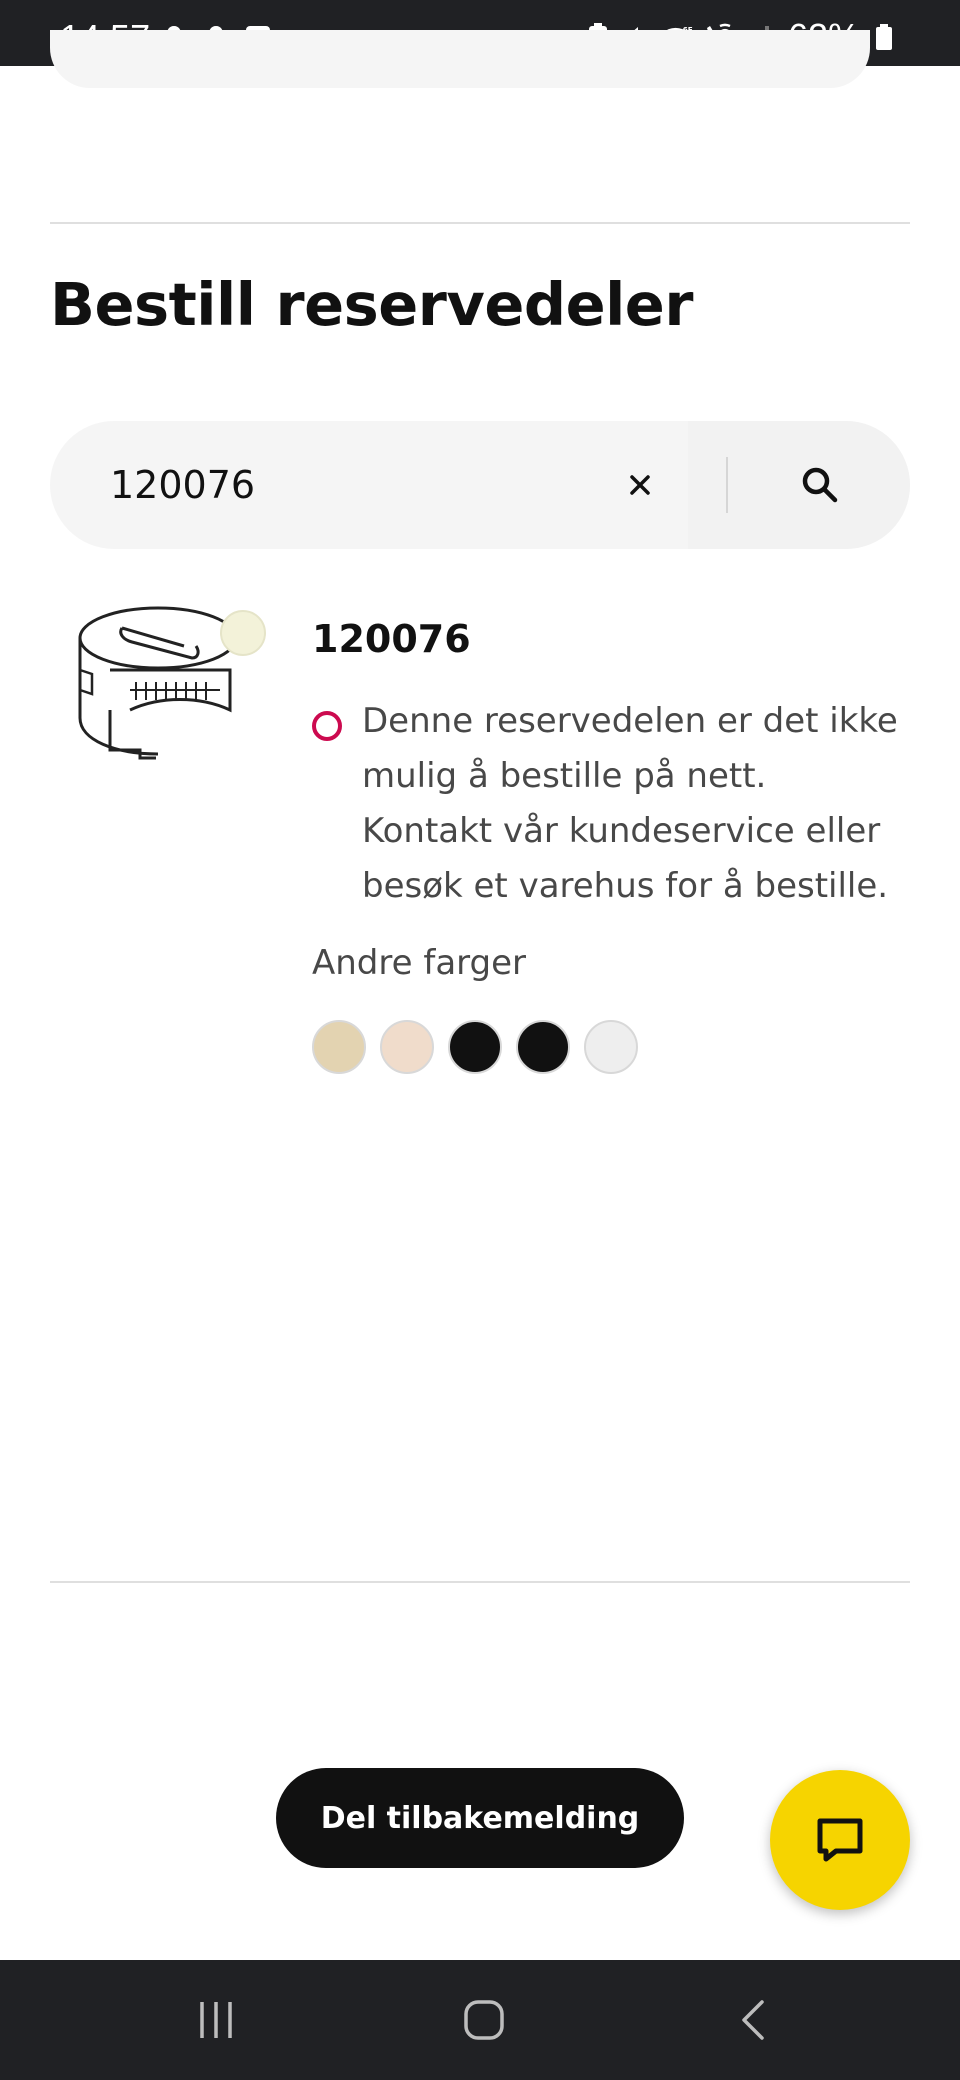 The width and height of the screenshot is (960, 2080). I want to click on previous-section-card, so click(460, 59).